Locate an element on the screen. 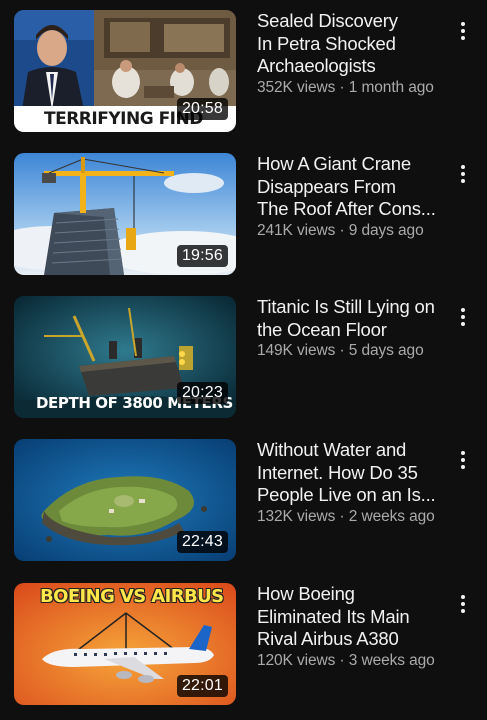 Image resolution: width=487 pixels, height=720 pixels. title-line: Eliminated Its Main is located at coordinates (333, 616).